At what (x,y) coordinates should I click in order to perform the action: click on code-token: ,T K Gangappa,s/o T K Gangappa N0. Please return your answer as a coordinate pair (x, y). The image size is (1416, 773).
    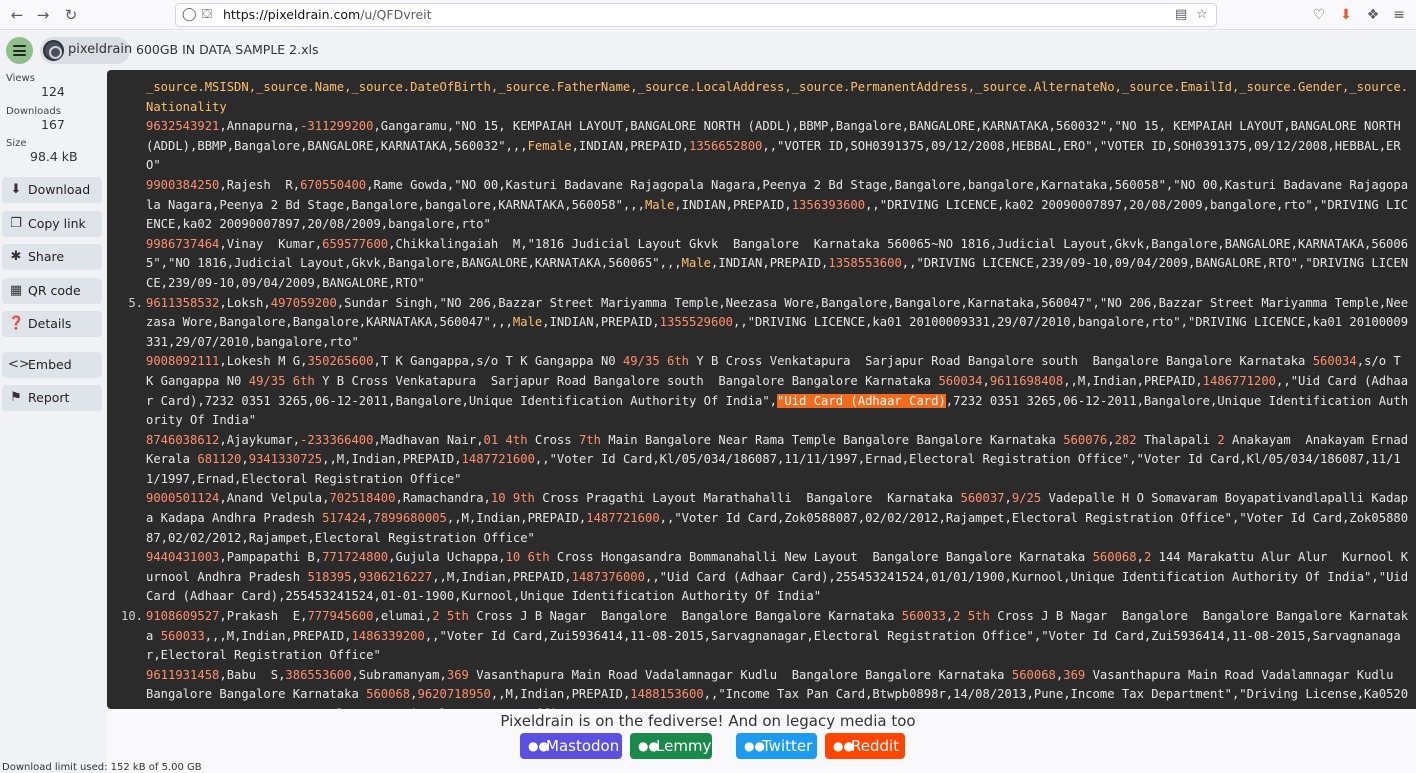
    Looking at the image, I should click on (498, 361).